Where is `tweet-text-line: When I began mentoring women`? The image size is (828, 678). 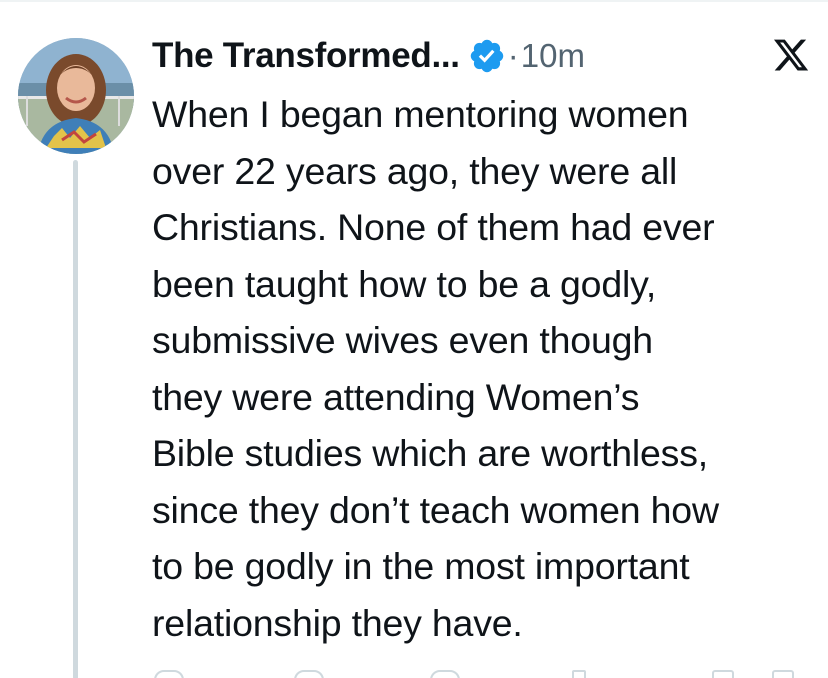
tweet-text-line: When I began mentoring women is located at coordinates (420, 114).